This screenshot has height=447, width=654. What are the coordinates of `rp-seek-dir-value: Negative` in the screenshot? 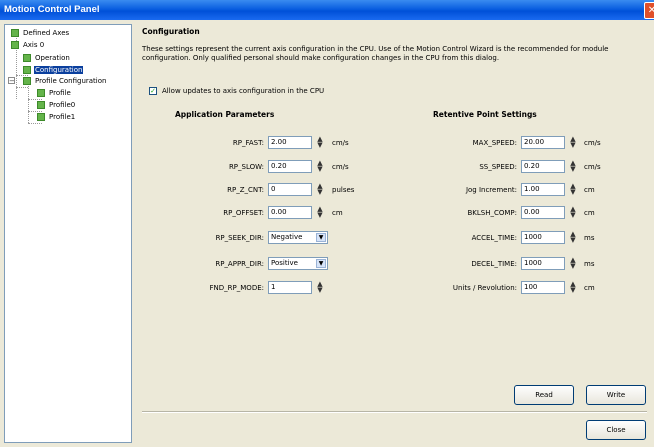 It's located at (287, 237).